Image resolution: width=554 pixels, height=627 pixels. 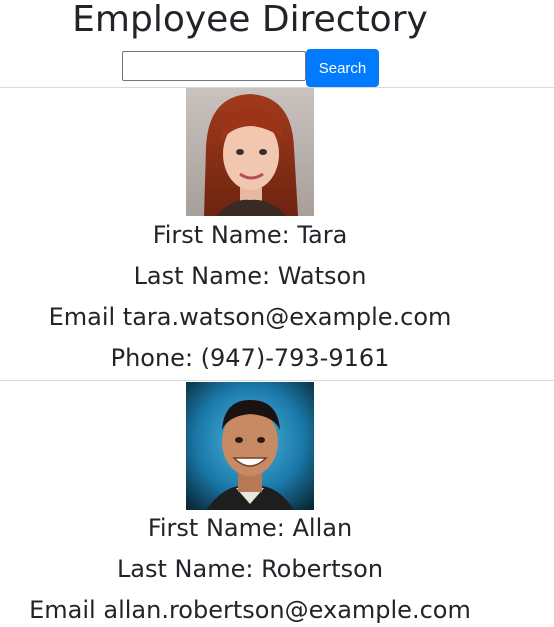 What do you see at coordinates (277, 380) in the screenshot?
I see `divider` at bounding box center [277, 380].